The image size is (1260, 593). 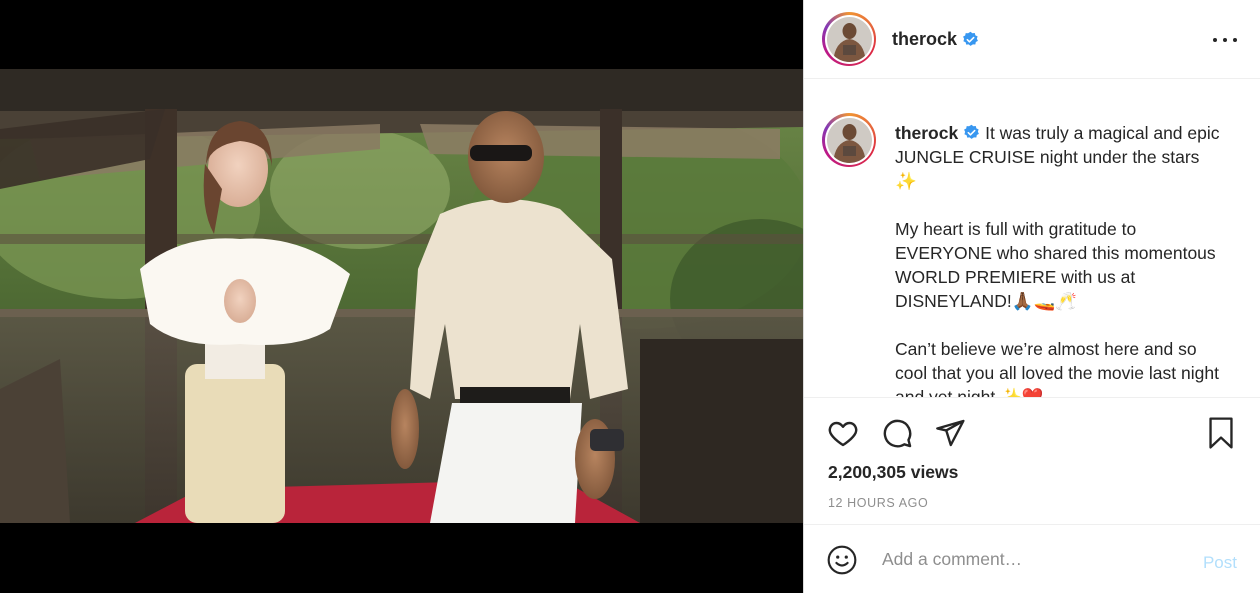 I want to click on smiley-icon, so click(x=842, y=559).